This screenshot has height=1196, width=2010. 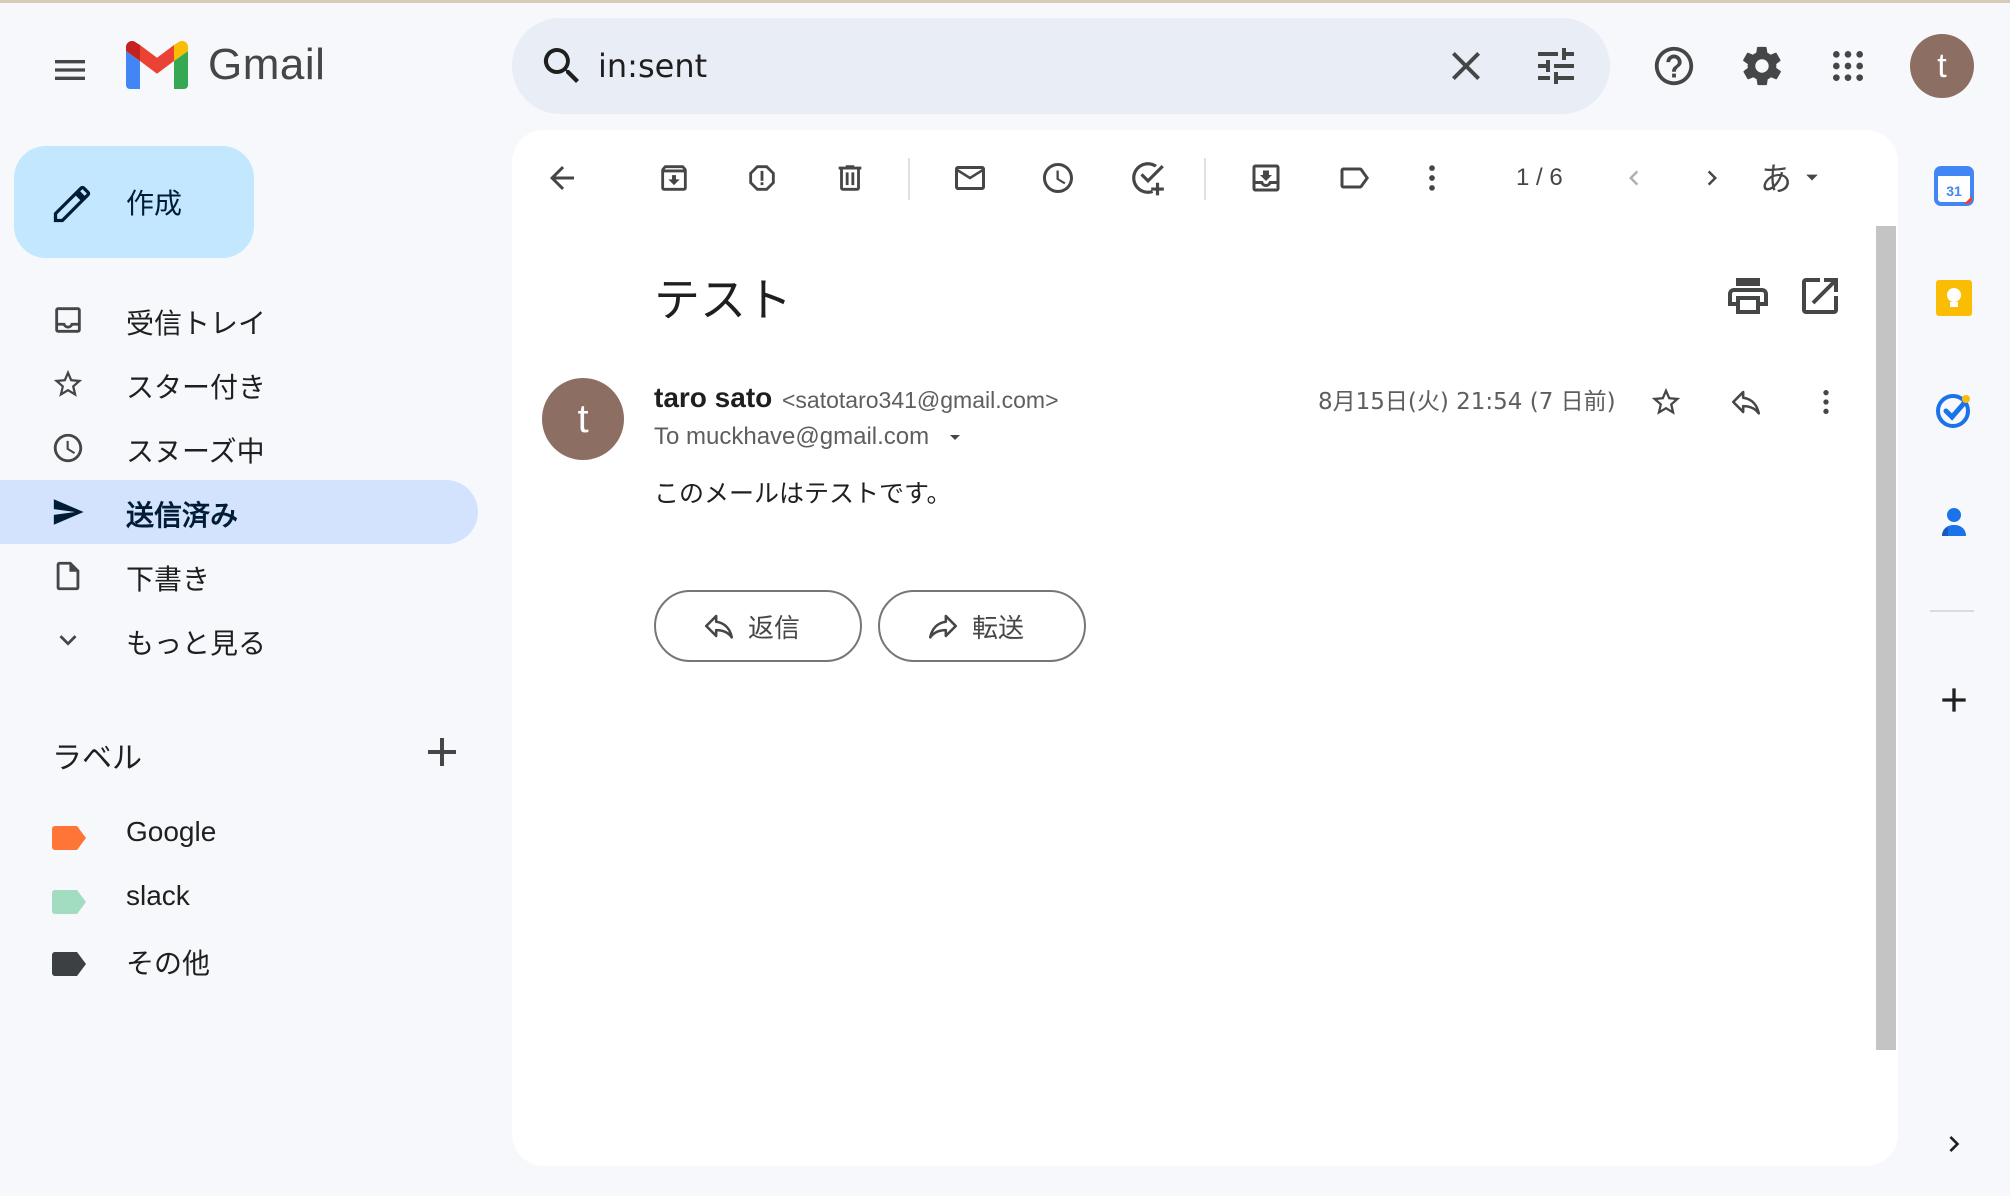 I want to click on pencil-icon, so click(x=72, y=204).